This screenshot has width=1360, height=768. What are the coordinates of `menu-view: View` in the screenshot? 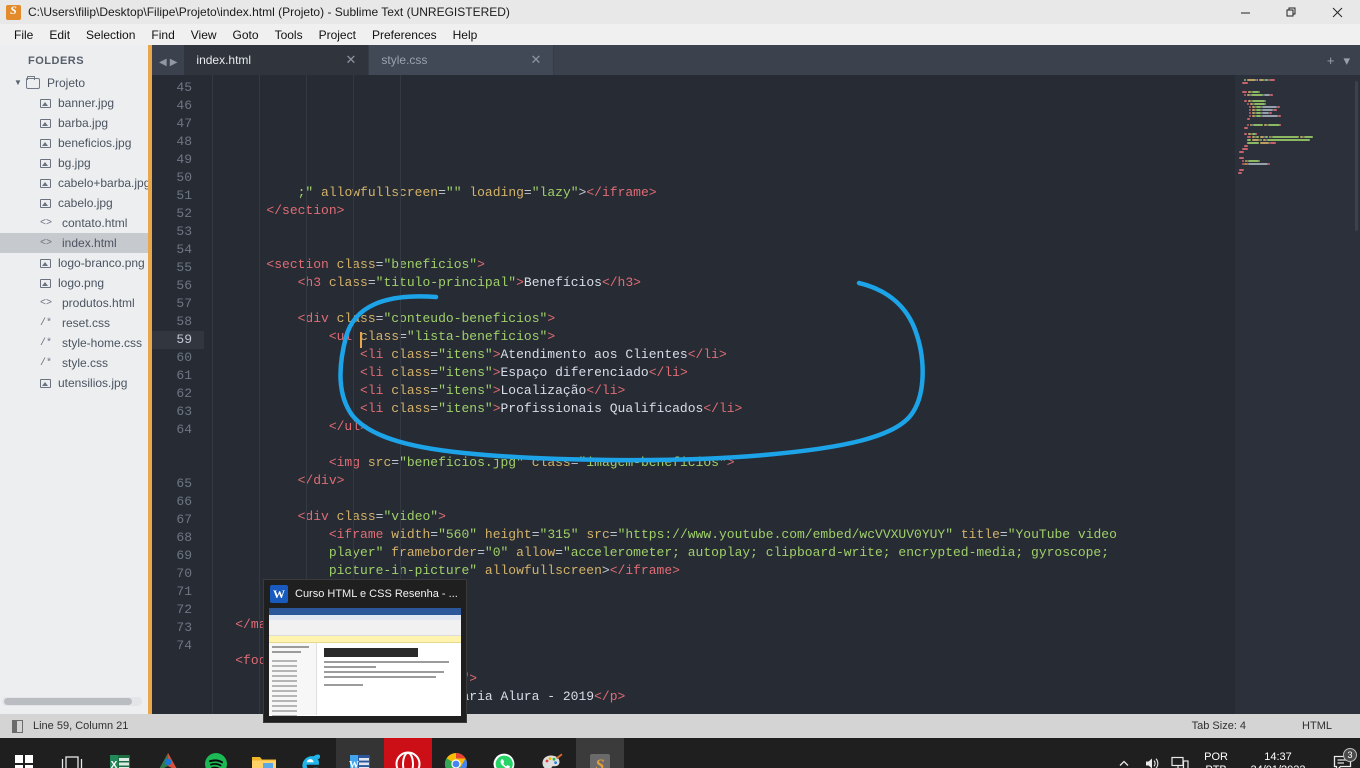 It's located at (204, 35).